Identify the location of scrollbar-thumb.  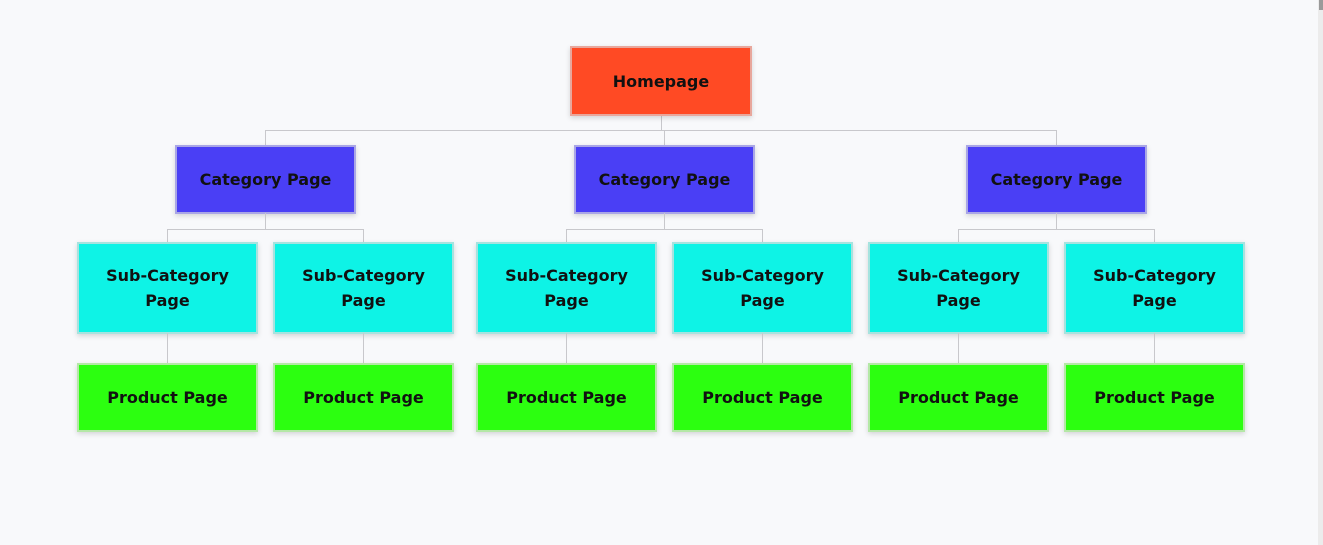
(1321, 5).